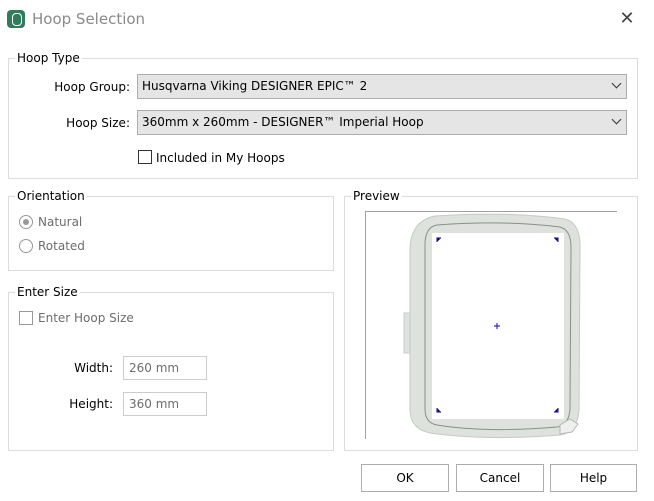  Describe the element at coordinates (61, 246) in the screenshot. I see `rotated-label: Rotated` at that location.